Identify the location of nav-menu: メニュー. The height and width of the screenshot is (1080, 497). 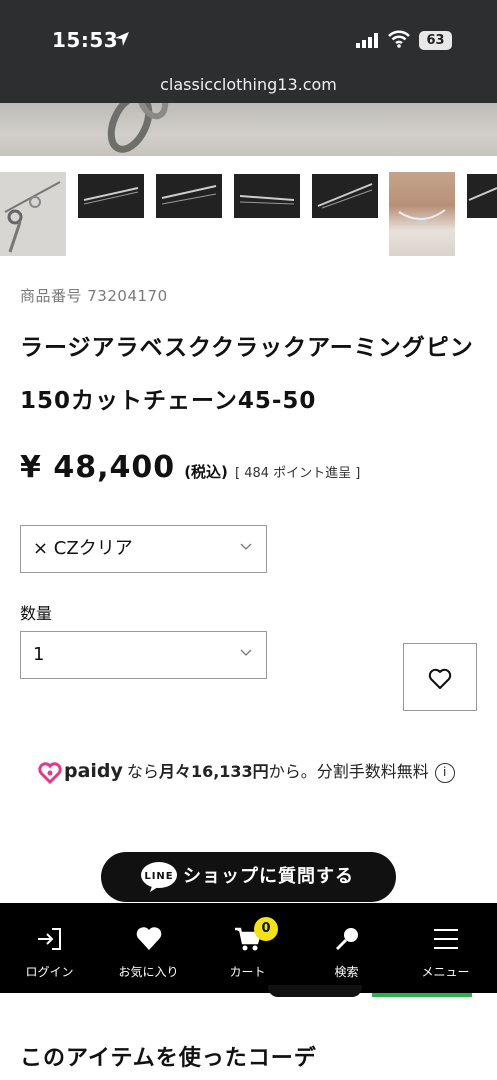
(445, 948).